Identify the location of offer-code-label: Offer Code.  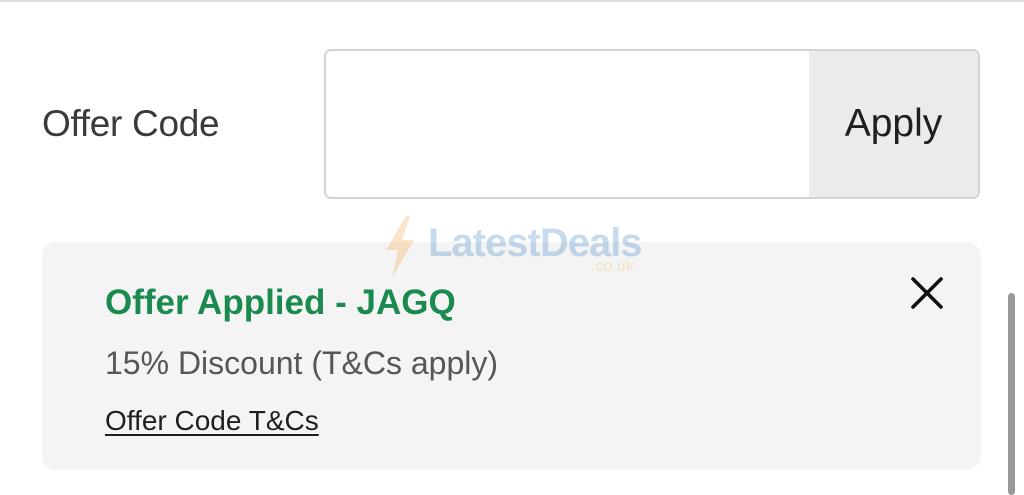
(131, 123).